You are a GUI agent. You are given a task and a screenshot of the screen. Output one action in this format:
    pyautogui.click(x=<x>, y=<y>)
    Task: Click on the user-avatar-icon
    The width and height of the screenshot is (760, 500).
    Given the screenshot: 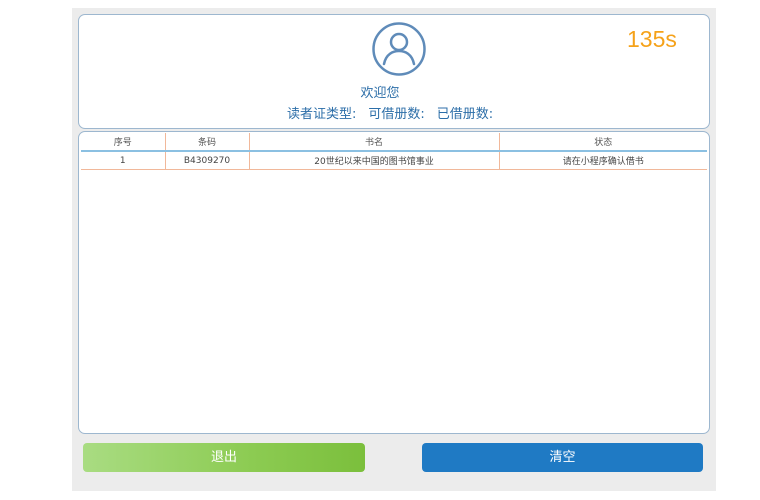 What is the action you would take?
    pyautogui.click(x=399, y=49)
    